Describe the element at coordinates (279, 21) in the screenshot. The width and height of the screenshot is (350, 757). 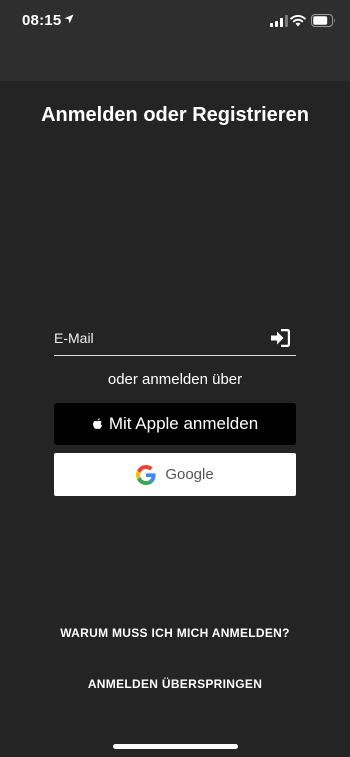
I see `signal-icon` at that location.